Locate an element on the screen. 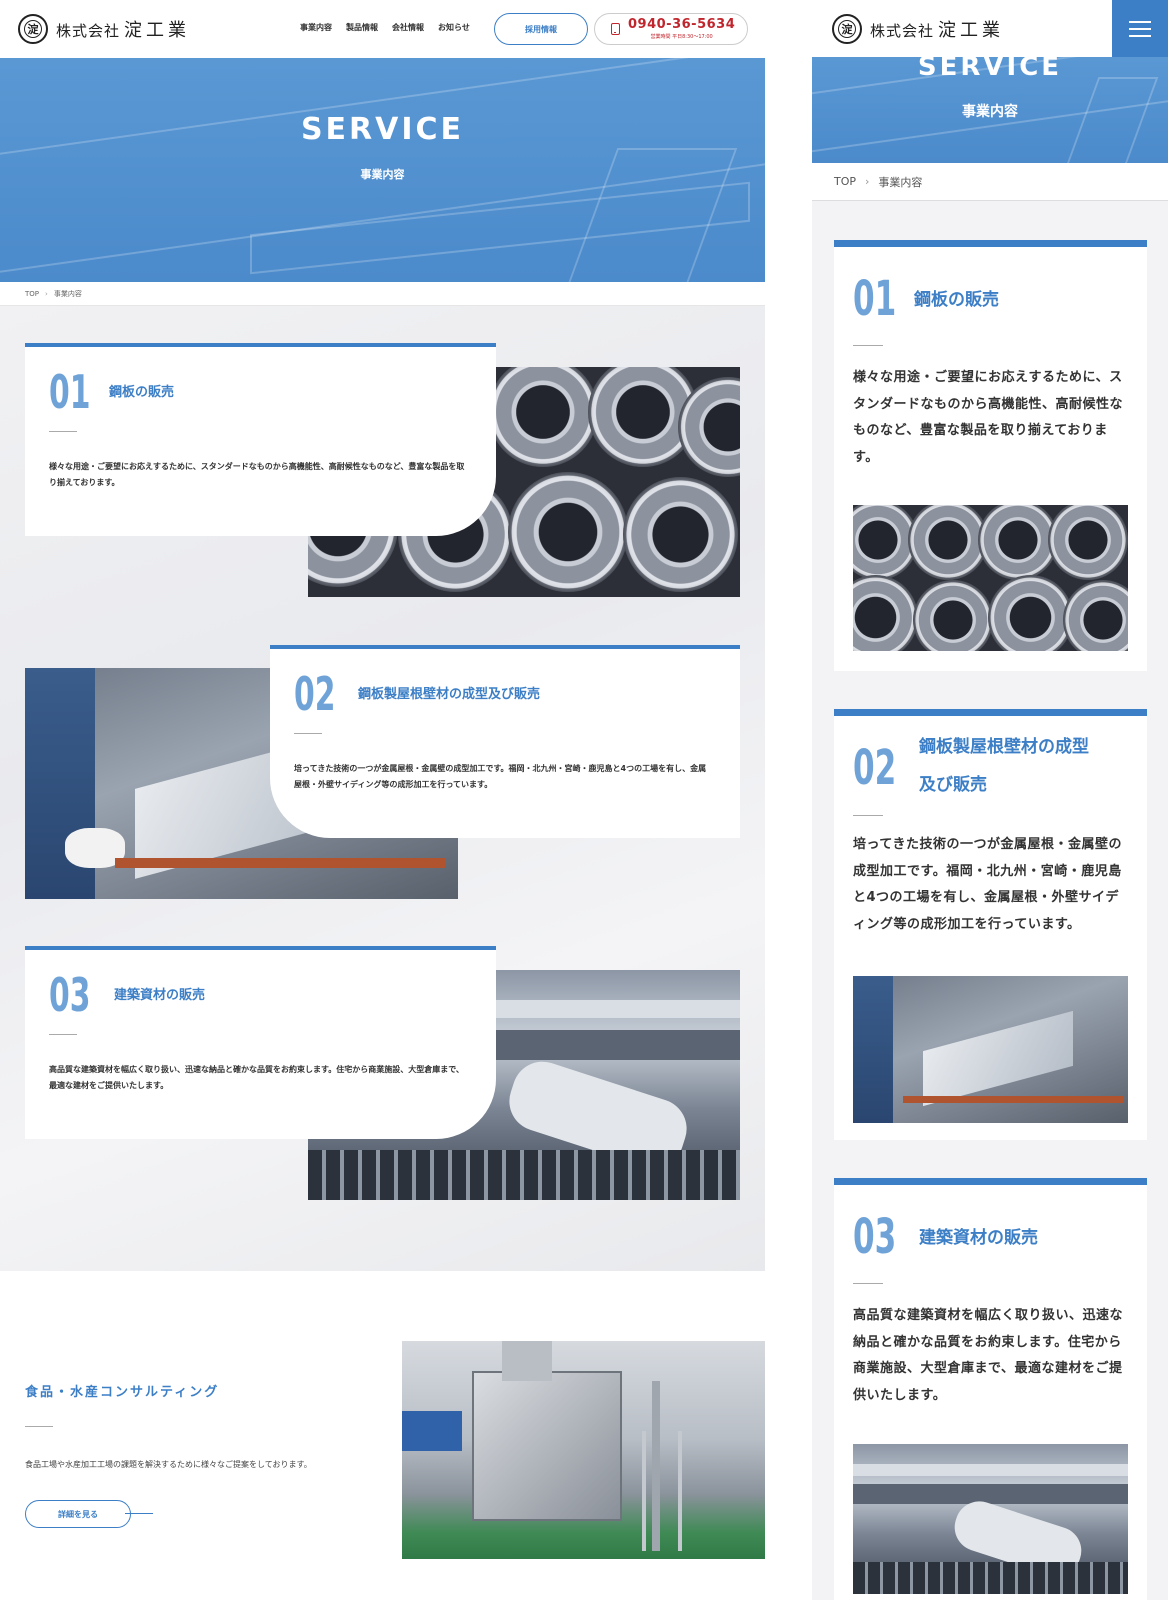 This screenshot has height=1600, width=1168. global-nav: 事業内容 製品情報 会社情報 お知らせ is located at coordinates (385, 27).